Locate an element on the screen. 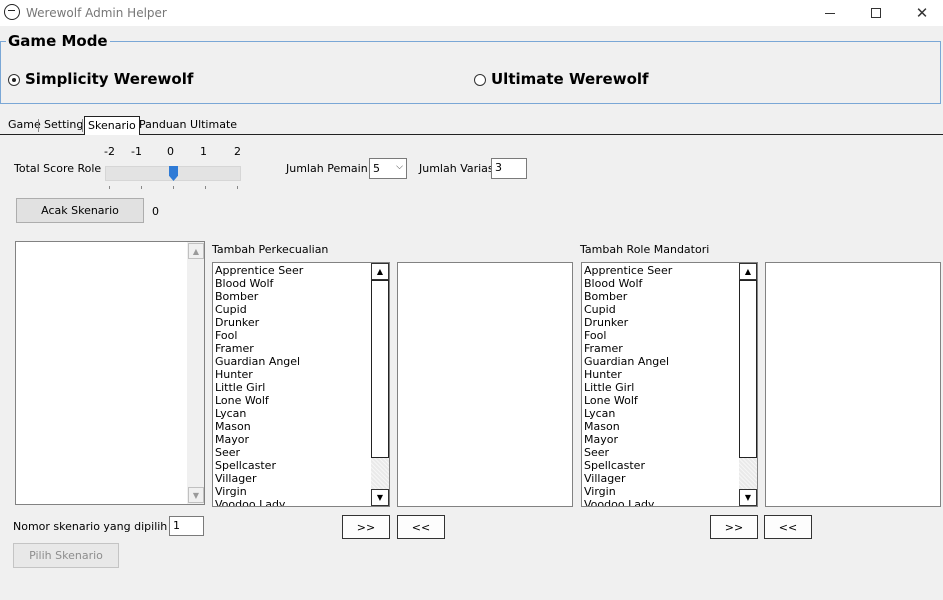 This screenshot has height=600, width=943. pilih-skenario-button: Pilih Skenario is located at coordinates (66, 555).